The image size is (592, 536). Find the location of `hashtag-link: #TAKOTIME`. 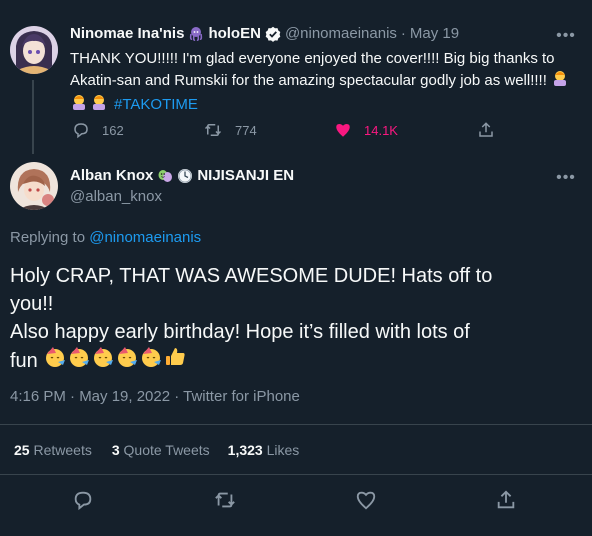

hashtag-link: #TAKOTIME is located at coordinates (156, 105).